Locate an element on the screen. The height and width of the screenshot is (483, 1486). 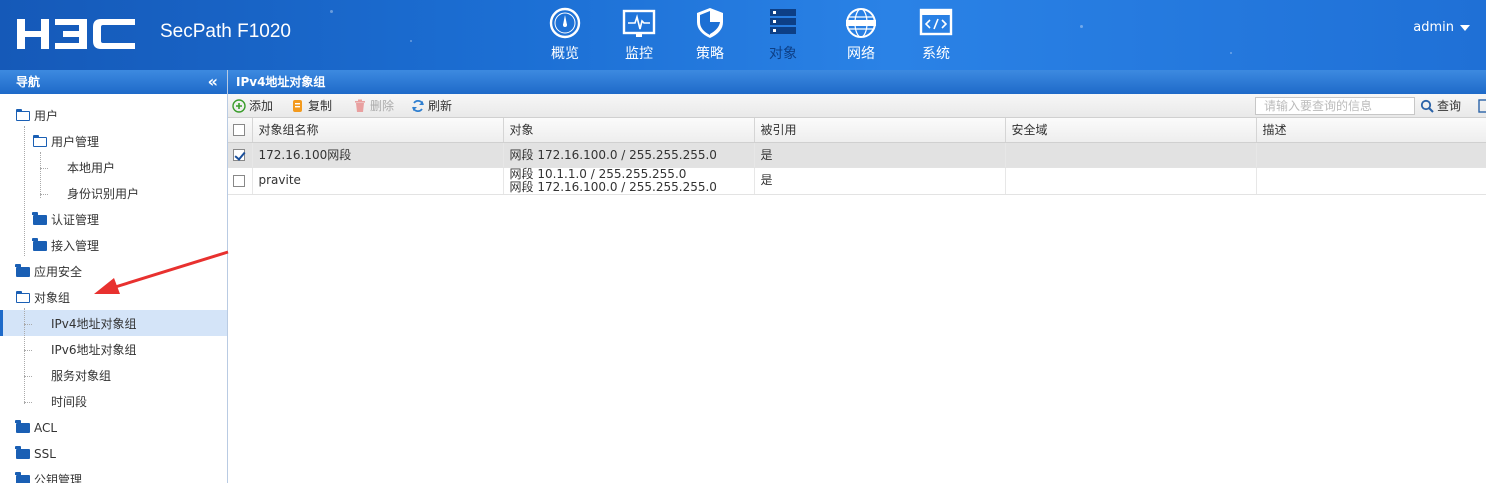
object-entry: 网段 10.1.1.0 / 255.255.255.0 is located at coordinates (598, 173).